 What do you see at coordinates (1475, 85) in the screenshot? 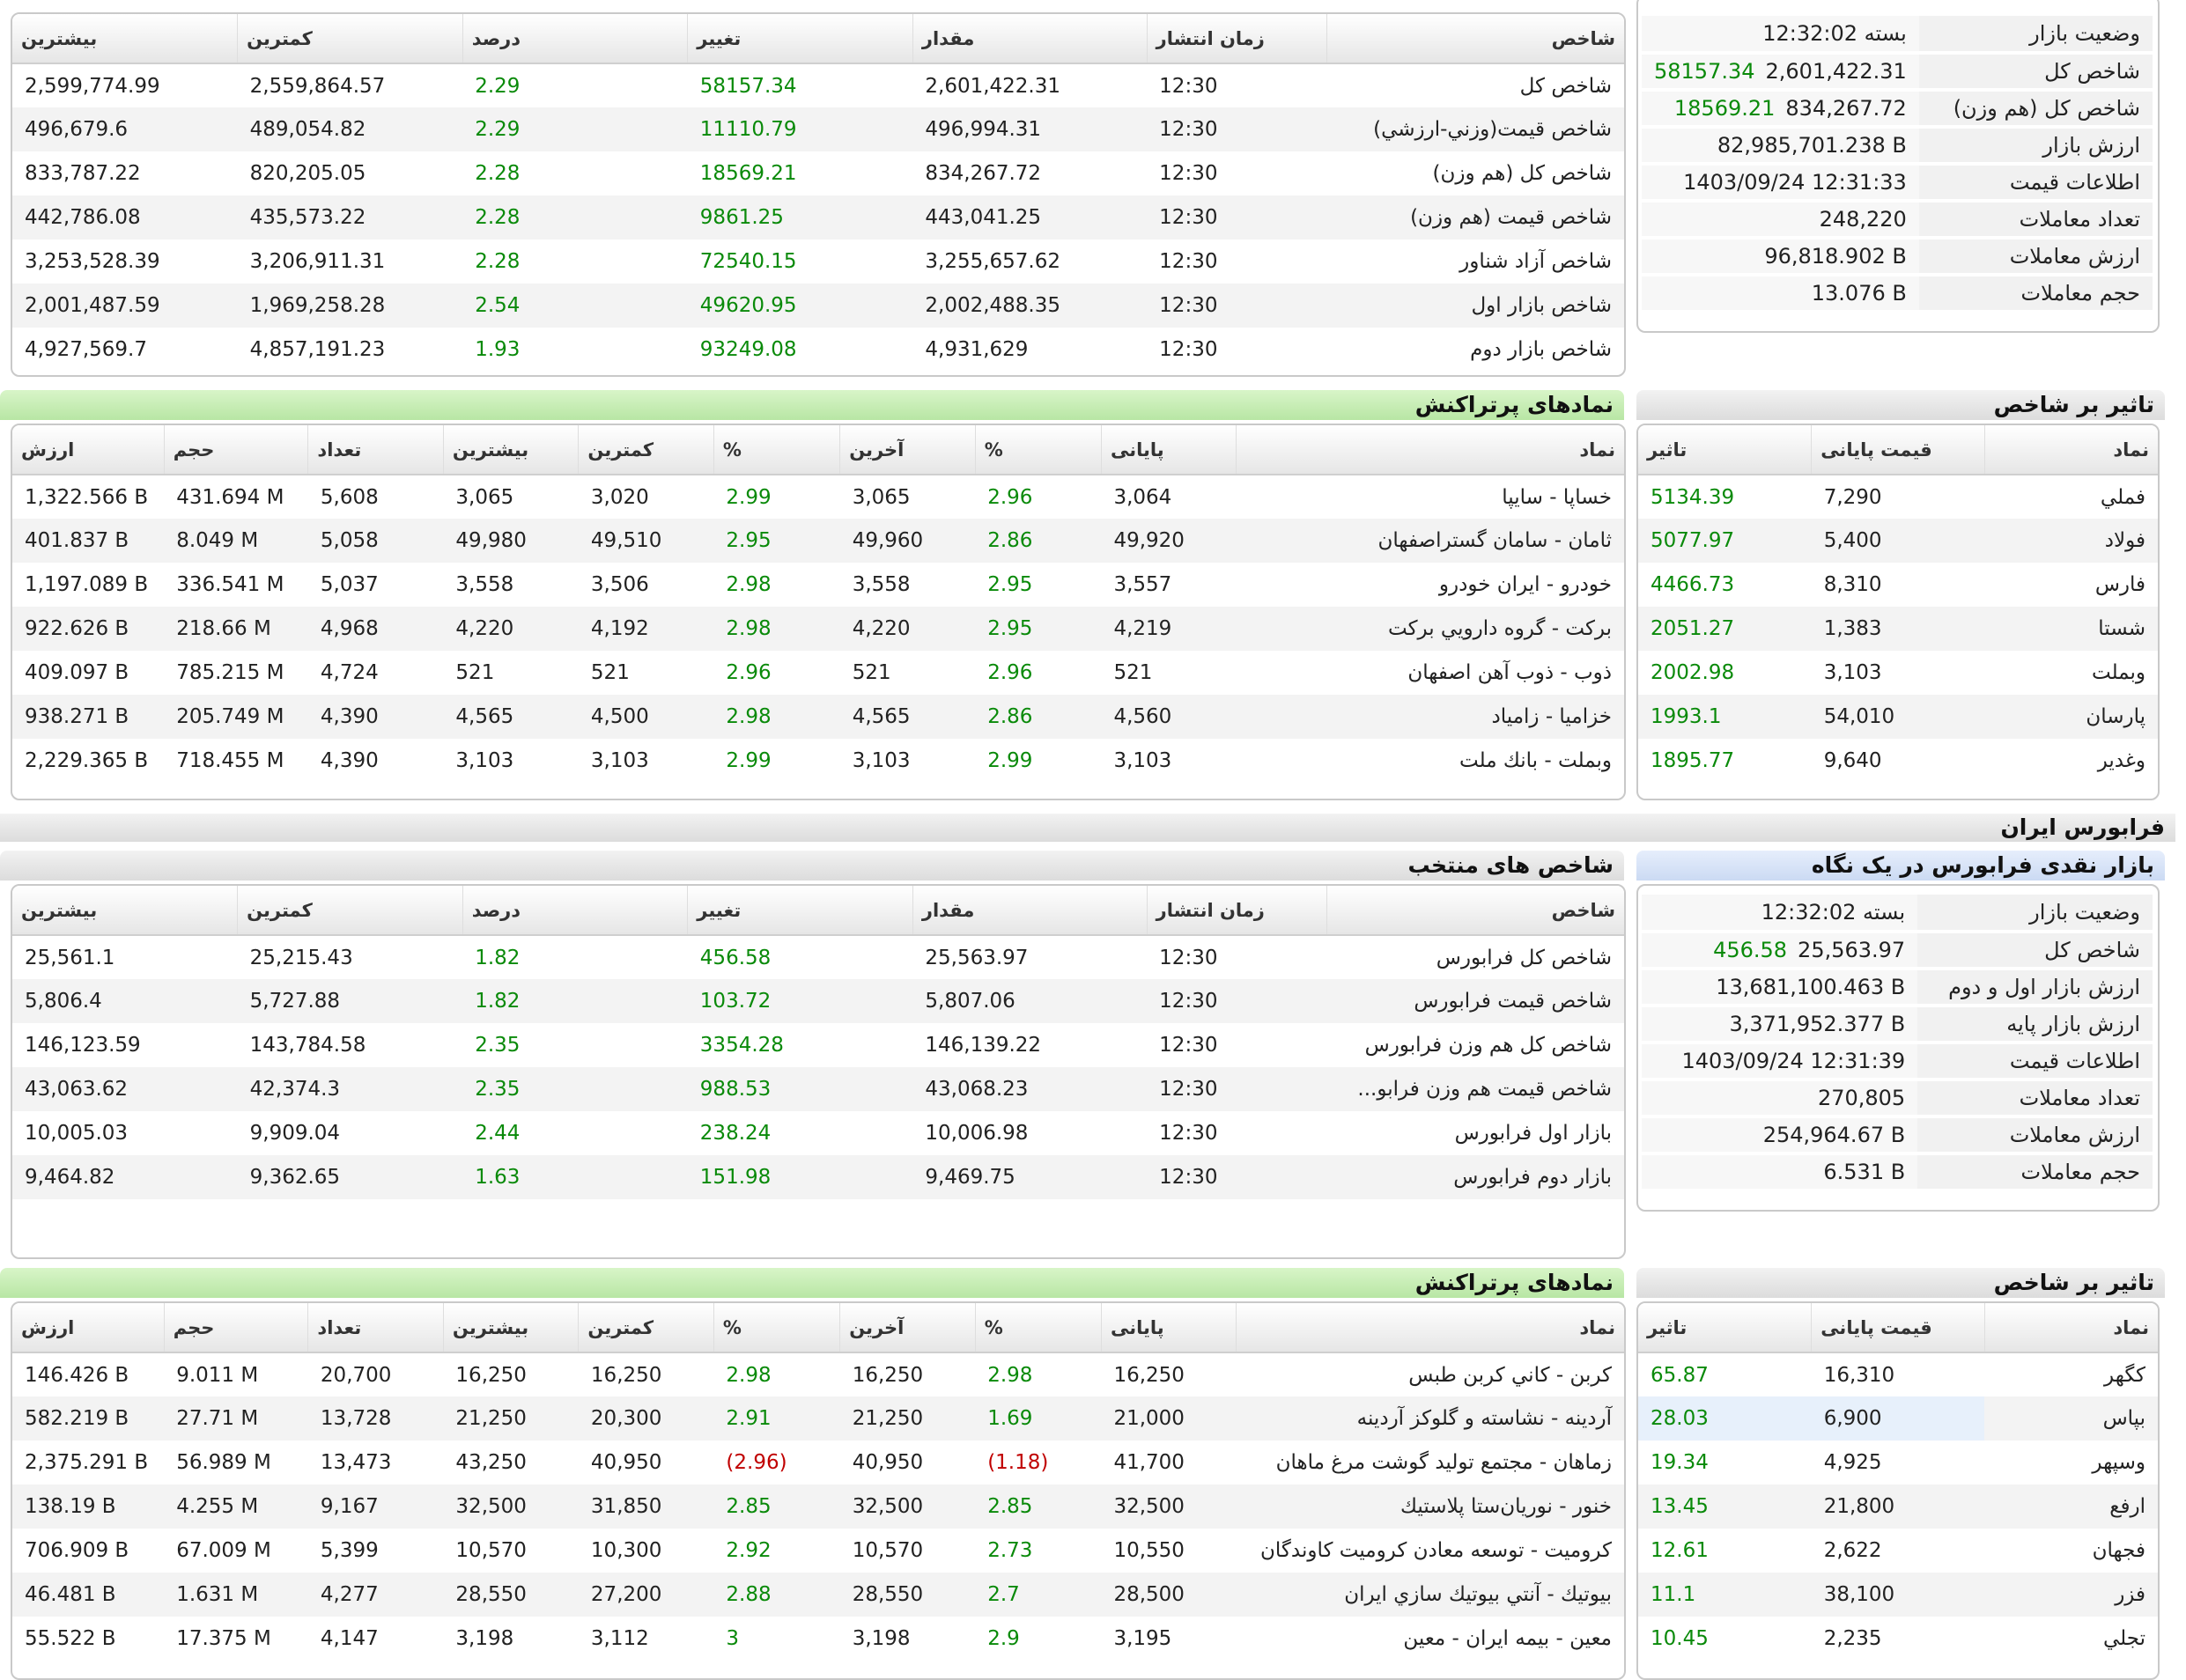
I see `index-name-cell: شاخص كل` at bounding box center [1475, 85].